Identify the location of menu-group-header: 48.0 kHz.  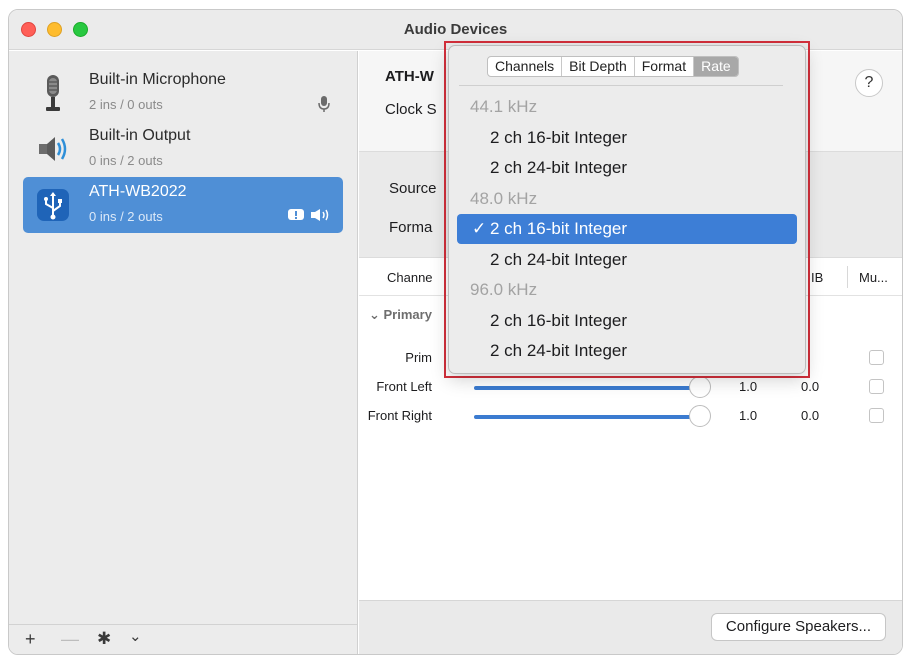
(627, 199).